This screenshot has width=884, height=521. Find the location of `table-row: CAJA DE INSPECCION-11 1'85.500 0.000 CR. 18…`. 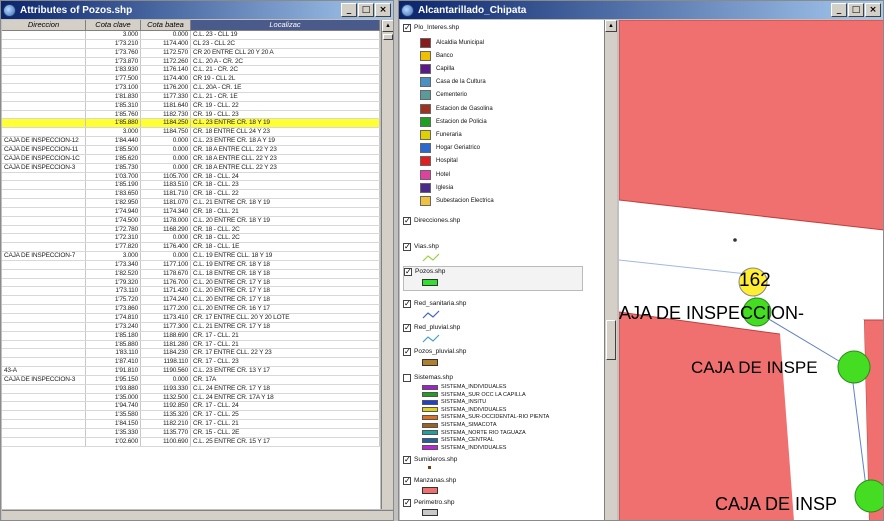

table-row: CAJA DE INSPECCION-11 1'85.500 0.000 CR. 18… is located at coordinates (191, 150).